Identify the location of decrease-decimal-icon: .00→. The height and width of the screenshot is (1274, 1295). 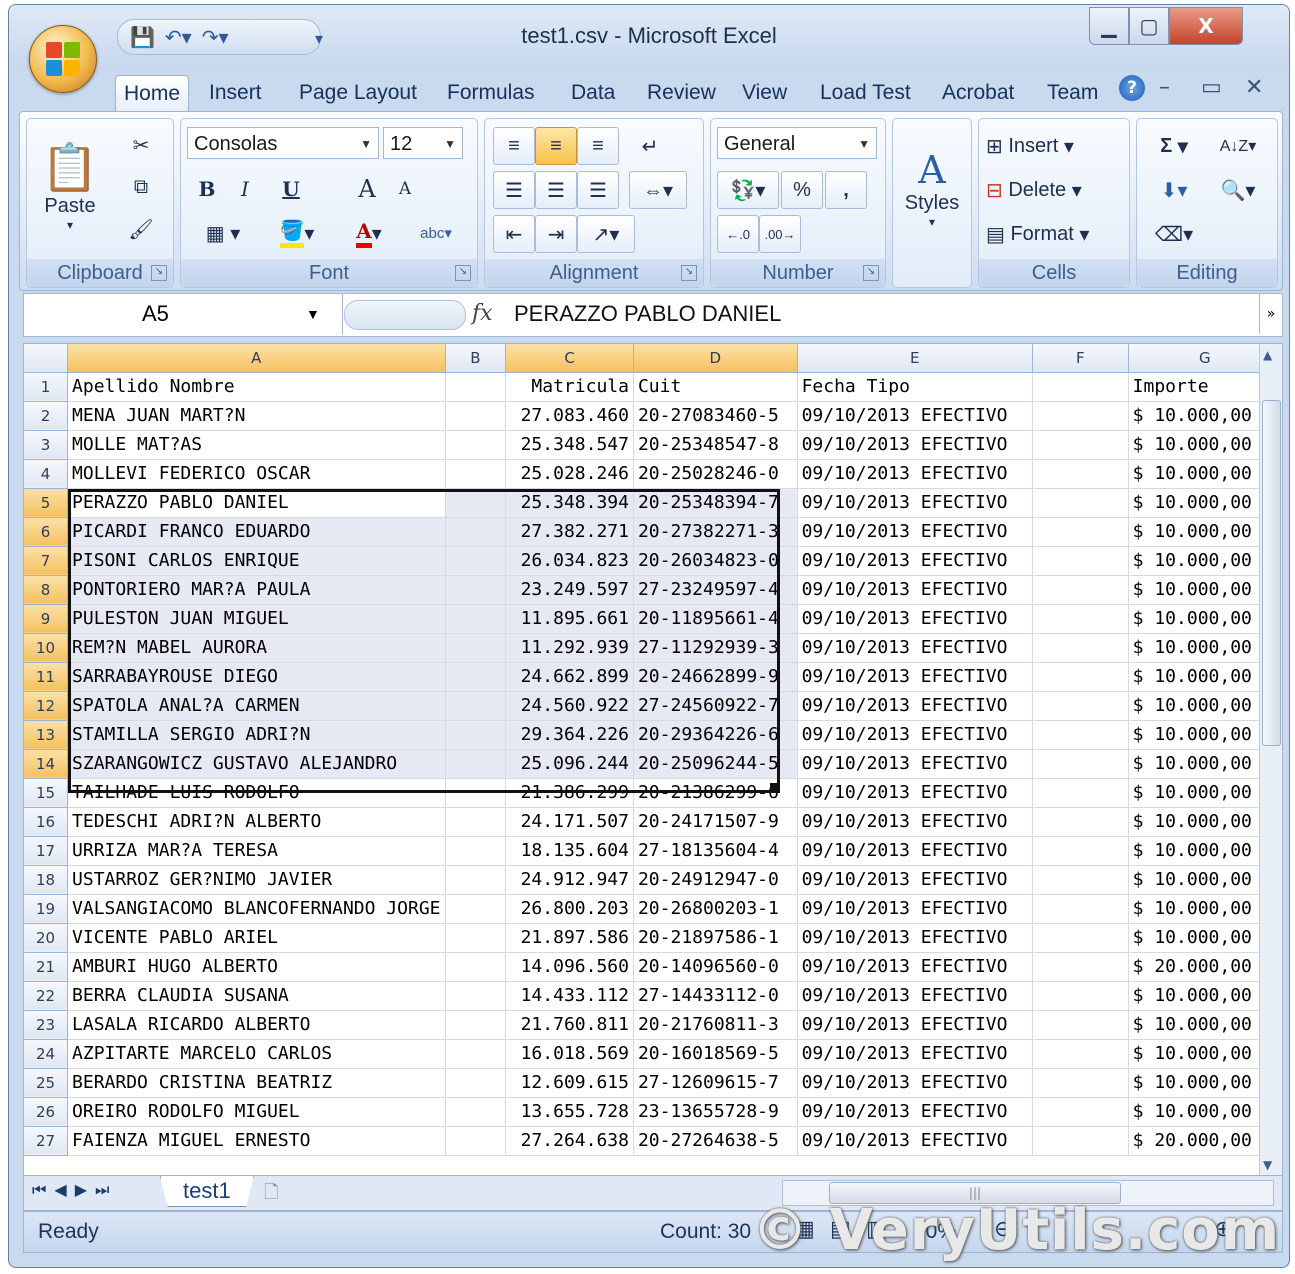
(780, 234).